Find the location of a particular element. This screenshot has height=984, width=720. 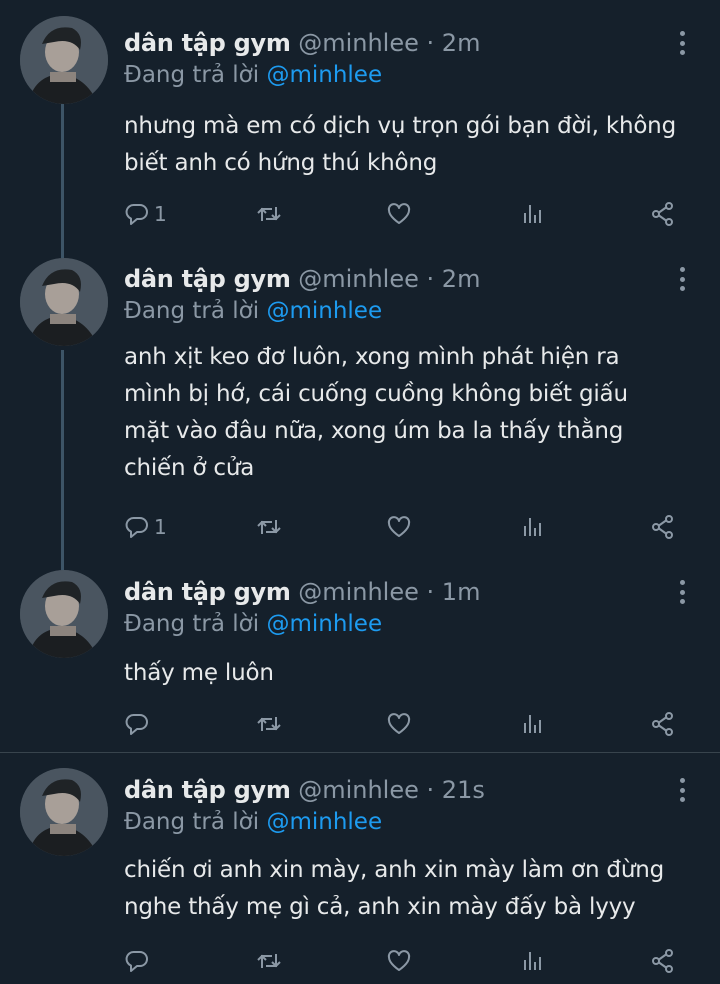

timestamp: 1m is located at coordinates (461, 592).